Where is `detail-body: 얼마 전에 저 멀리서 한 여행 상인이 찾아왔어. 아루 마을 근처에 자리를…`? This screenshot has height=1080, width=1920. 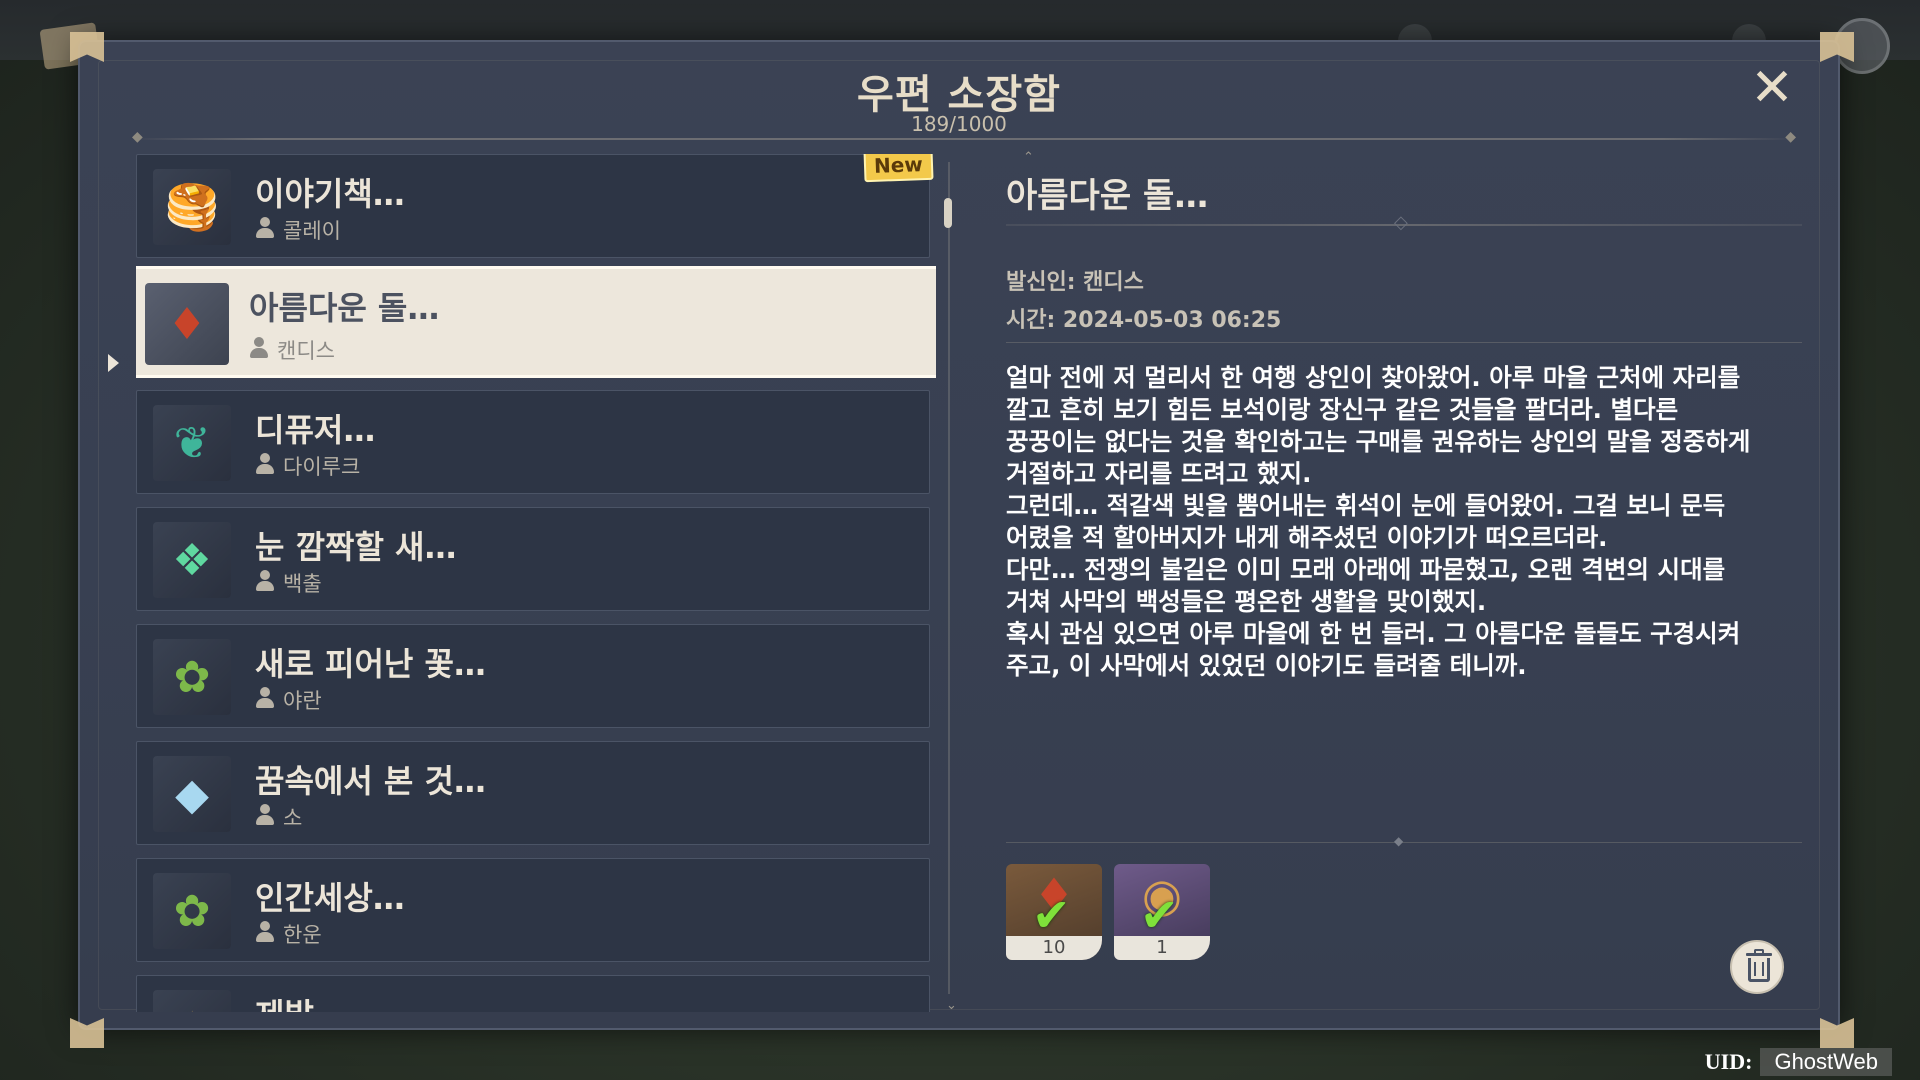
detail-body: 얼마 전에 저 멀리서 한 여행 상인이 찾아왔어. 아루 마을 근처에 자리를… is located at coordinates (1378, 521).